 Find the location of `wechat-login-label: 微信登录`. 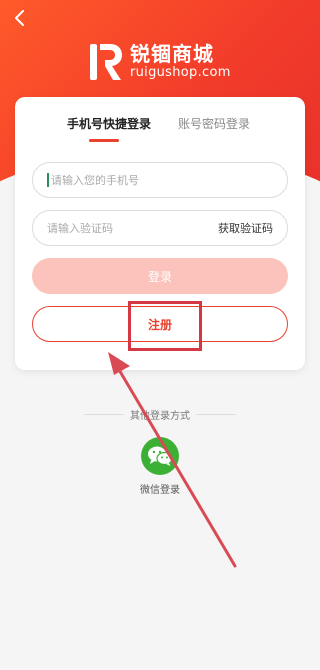

wechat-login-label: 微信登录 is located at coordinates (160, 490).